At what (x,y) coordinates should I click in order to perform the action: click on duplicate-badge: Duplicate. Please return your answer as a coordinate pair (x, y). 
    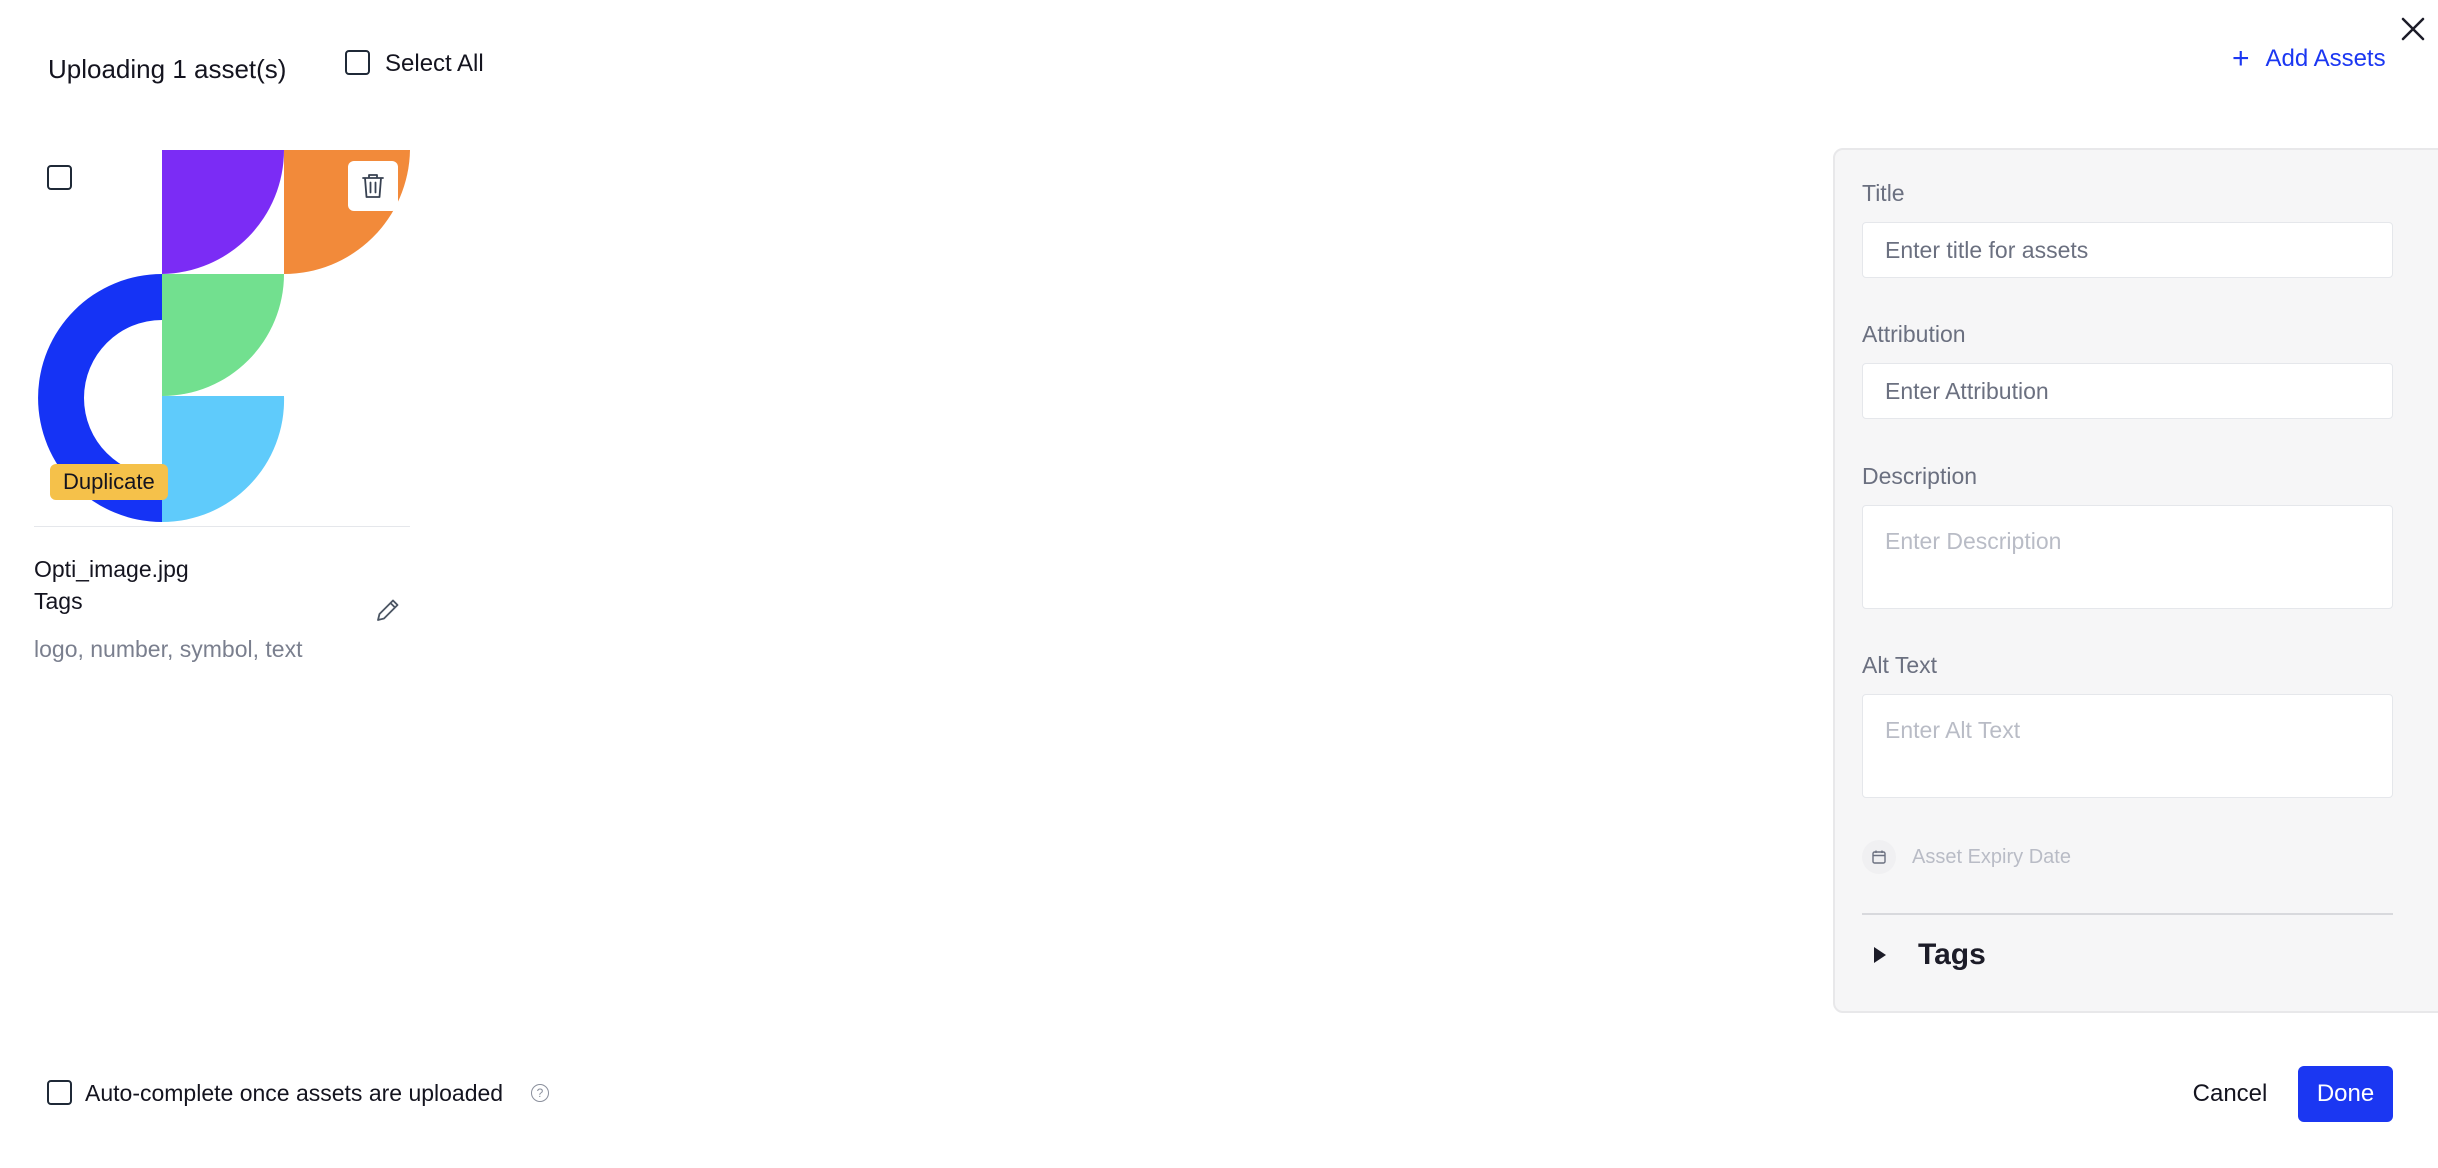
    Looking at the image, I should click on (109, 482).